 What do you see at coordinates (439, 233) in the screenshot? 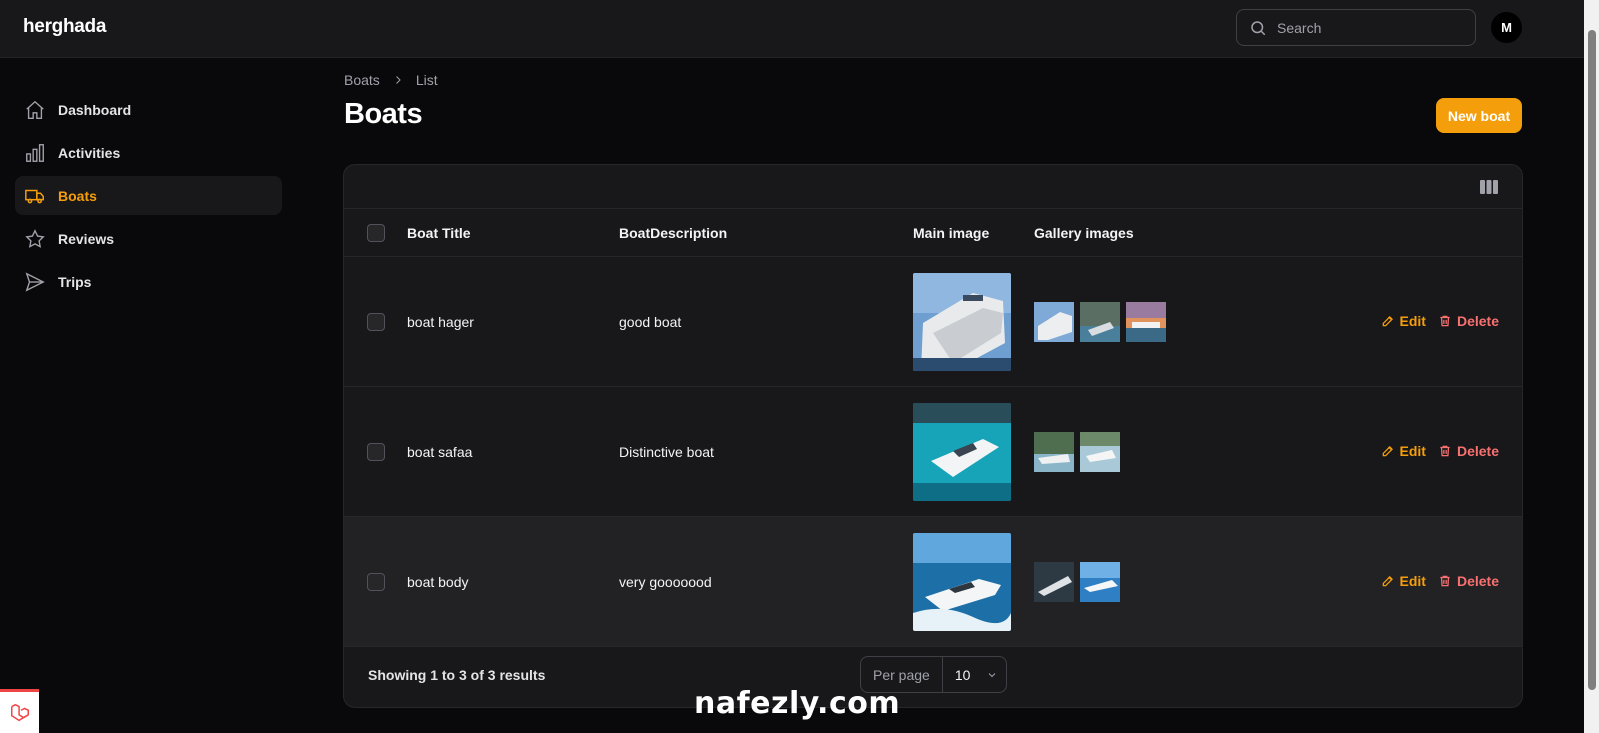
I see `column-header-title: Boat Title` at bounding box center [439, 233].